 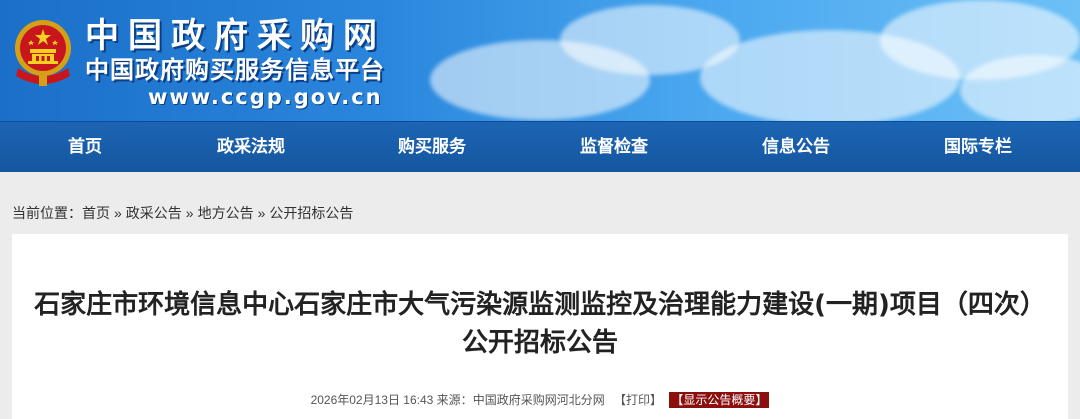 I want to click on site-subtitle: 中国政府购买服务信息平台, so click(x=235, y=70).